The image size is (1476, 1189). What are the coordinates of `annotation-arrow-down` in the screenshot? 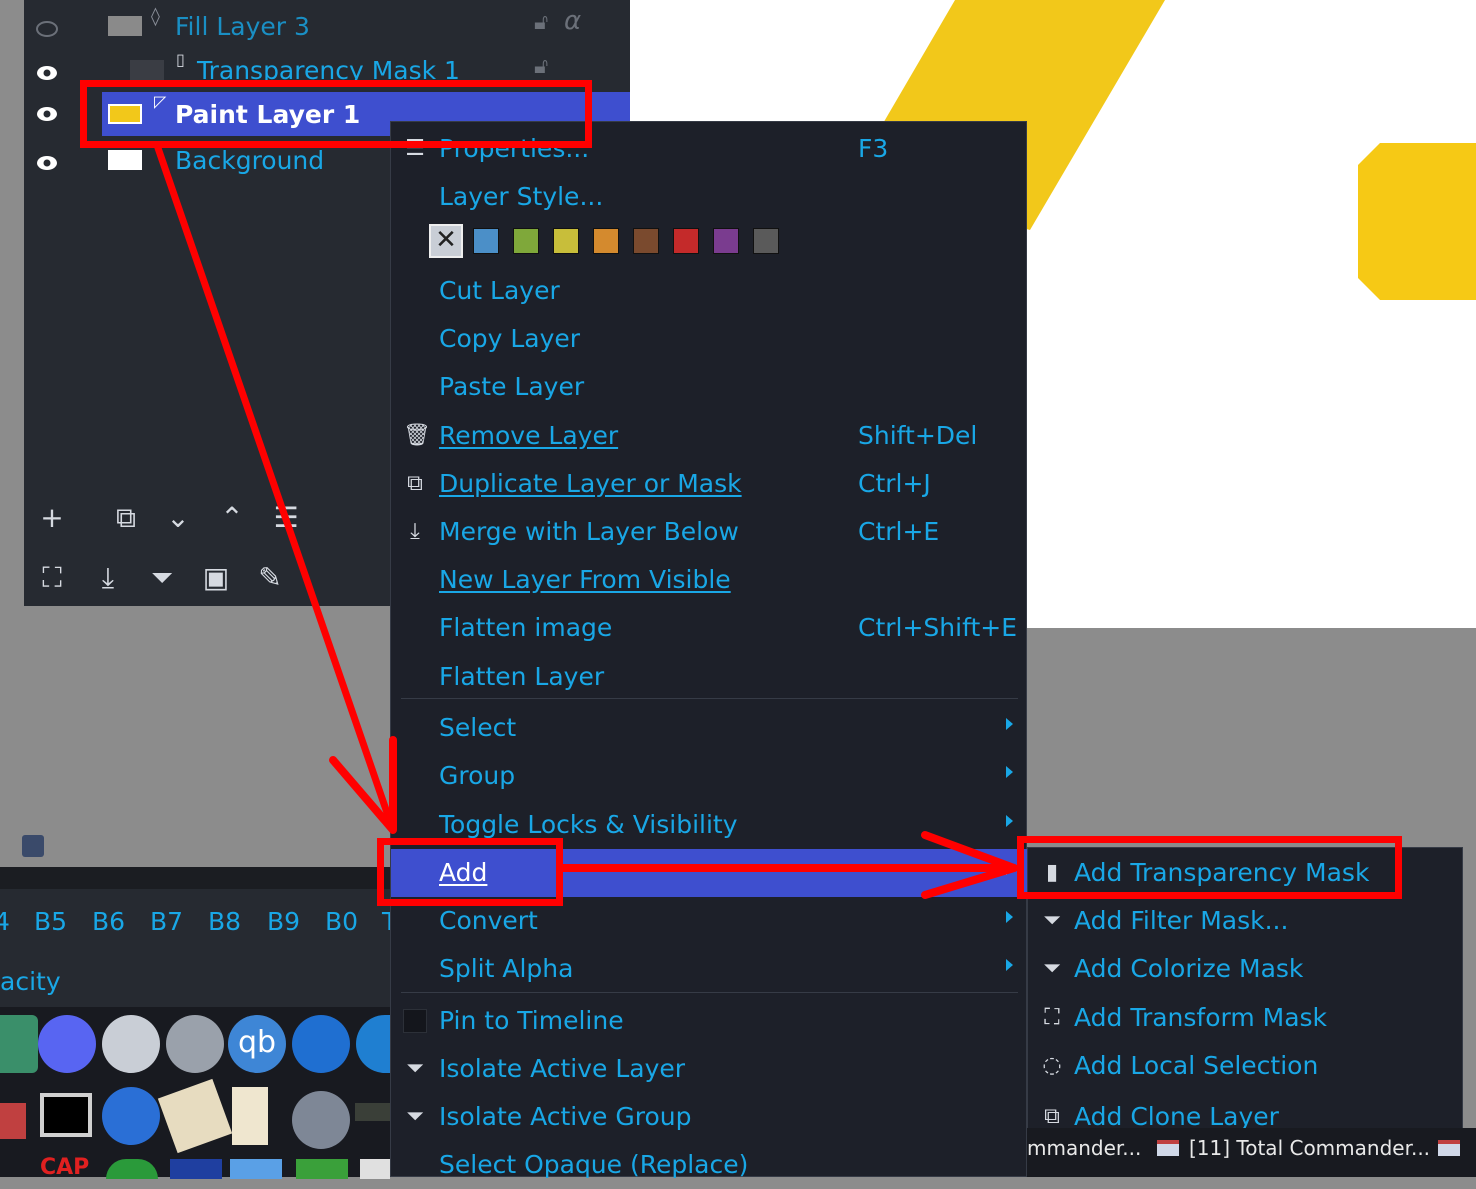 It's located at (275, 489).